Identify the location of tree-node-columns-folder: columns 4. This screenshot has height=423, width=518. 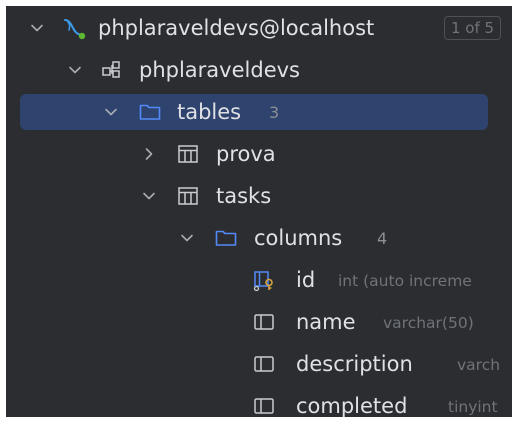
(259, 238).